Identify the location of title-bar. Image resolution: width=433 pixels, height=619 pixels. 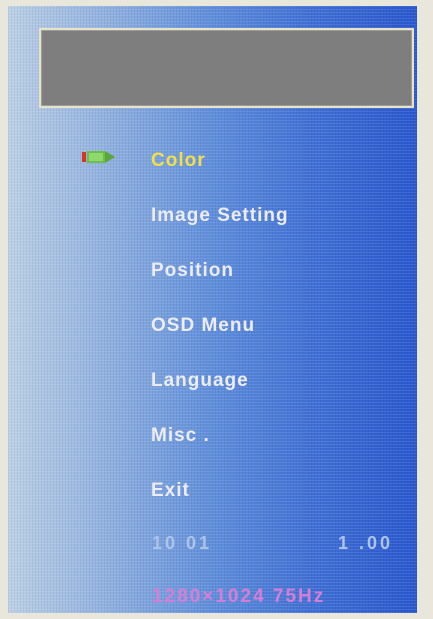
(226, 68).